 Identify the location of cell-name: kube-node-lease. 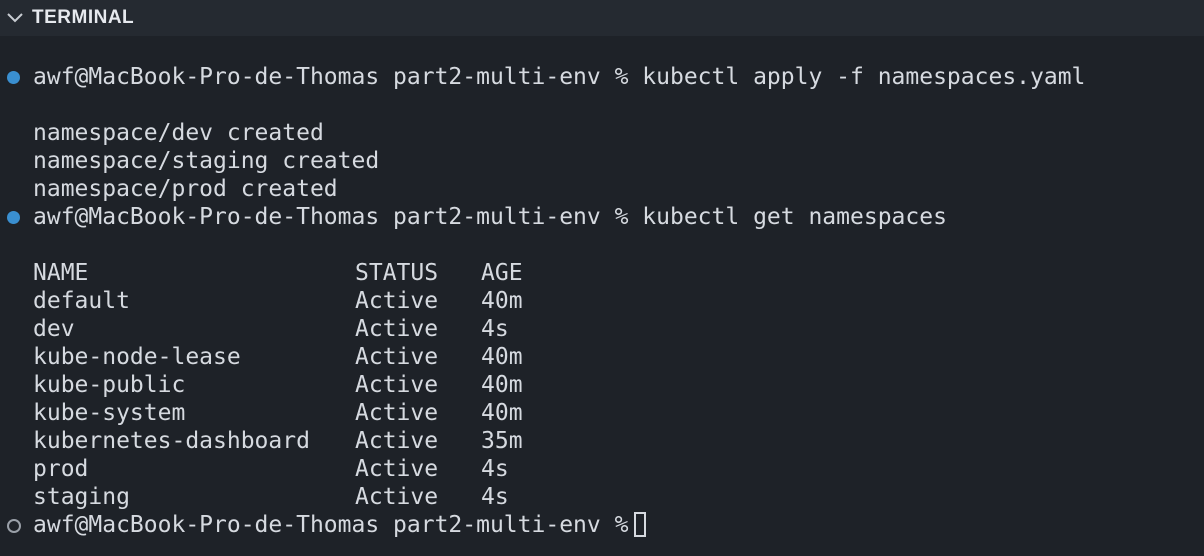
(137, 357).